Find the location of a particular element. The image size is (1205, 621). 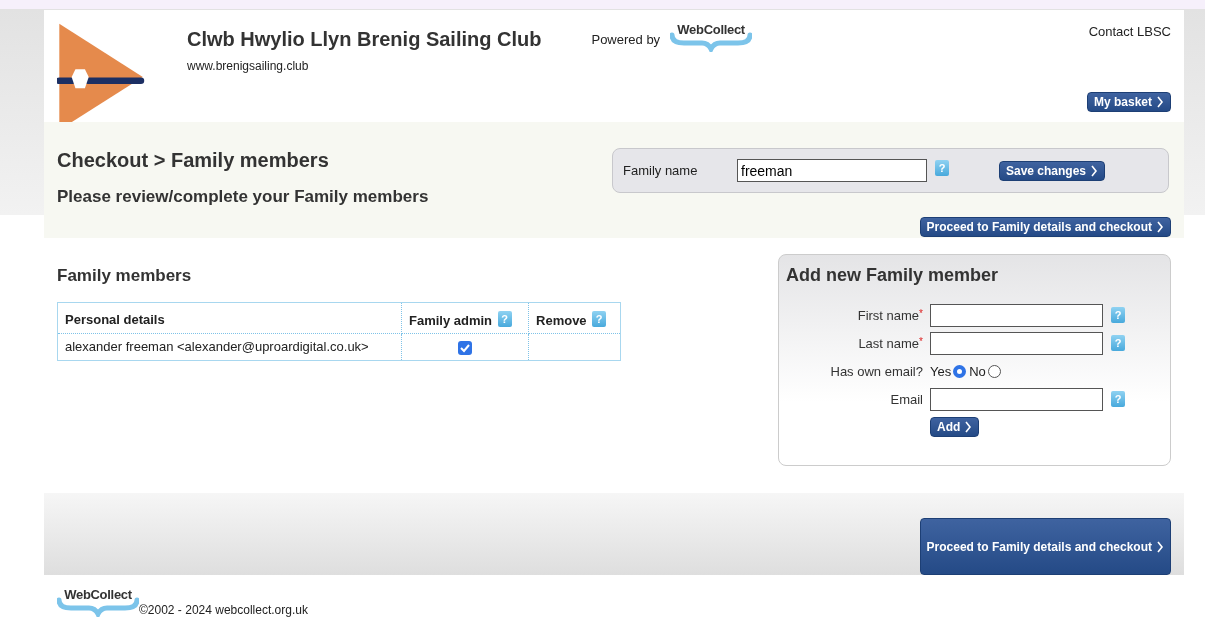

website-url: www.brenigsailing.club is located at coordinates (248, 66).